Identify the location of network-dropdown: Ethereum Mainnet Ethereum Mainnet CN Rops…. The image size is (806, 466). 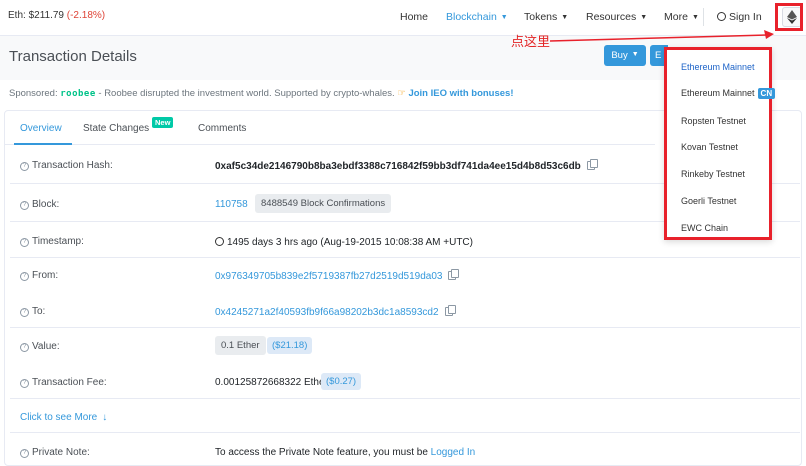
(720, 143).